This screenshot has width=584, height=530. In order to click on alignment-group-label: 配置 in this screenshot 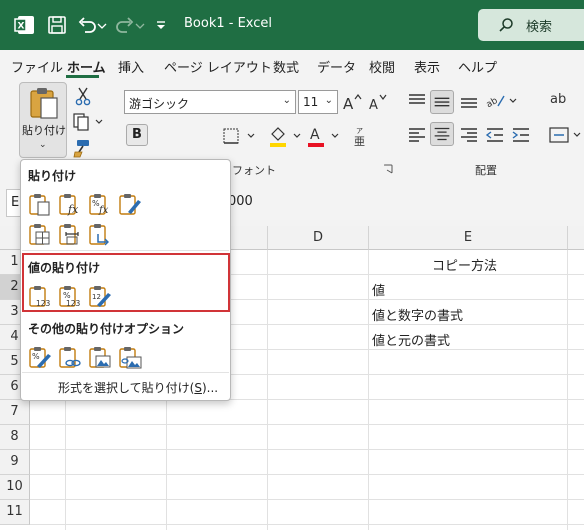, I will do `click(486, 170)`.